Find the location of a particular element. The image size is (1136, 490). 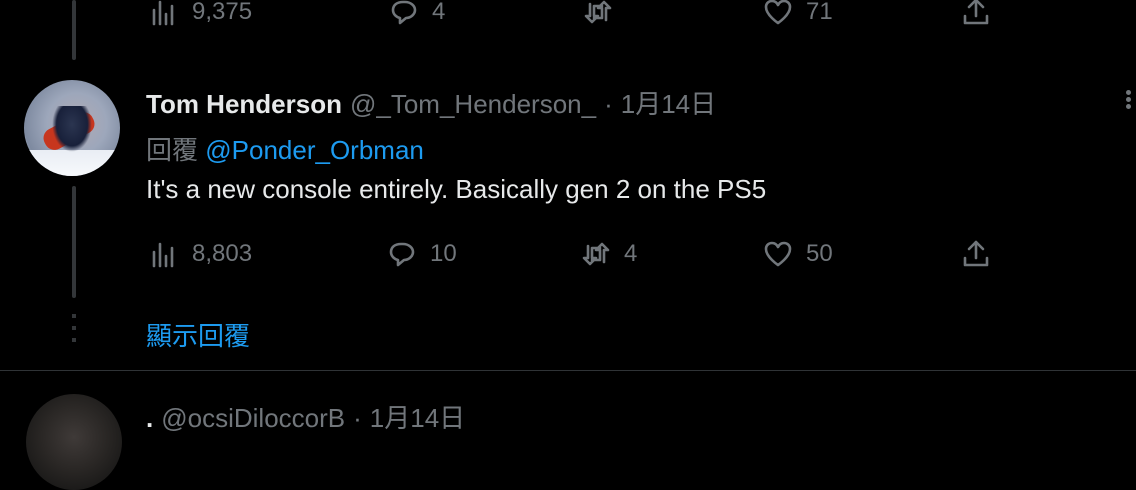

avatar-rider is located at coordinates (72, 129).